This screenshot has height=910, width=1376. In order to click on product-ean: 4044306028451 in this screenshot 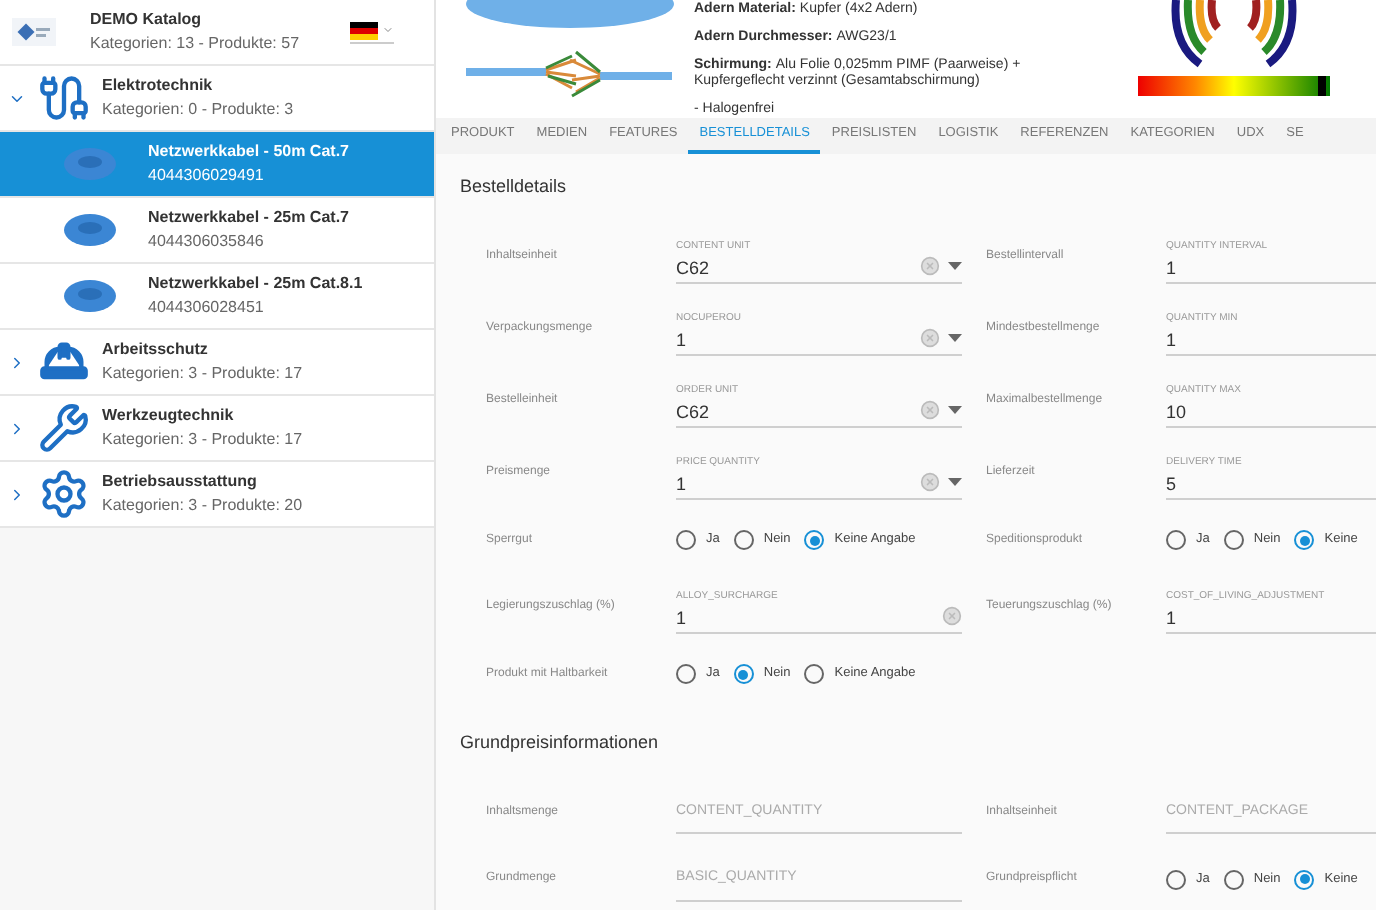, I will do `click(207, 308)`.